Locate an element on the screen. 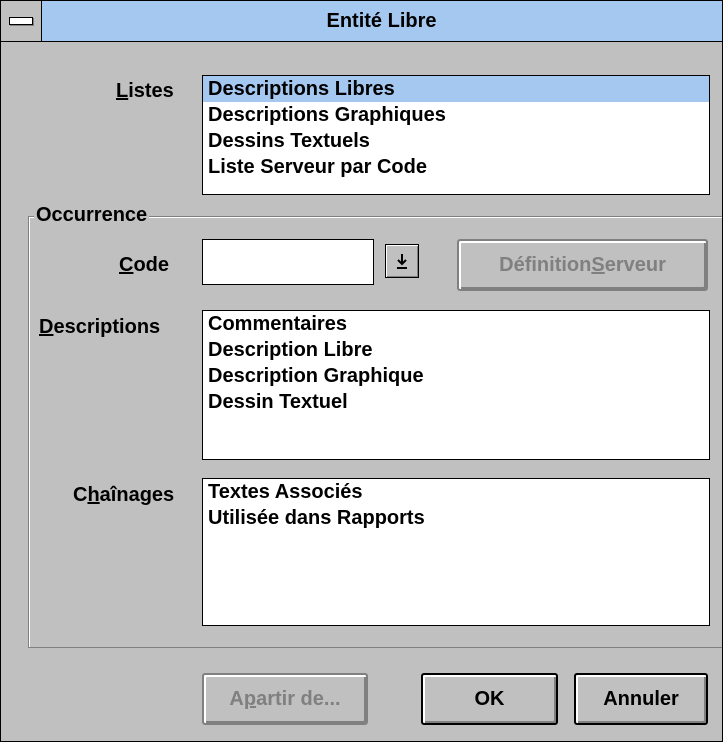  list-item: Dessins Textuels is located at coordinates (456, 141).